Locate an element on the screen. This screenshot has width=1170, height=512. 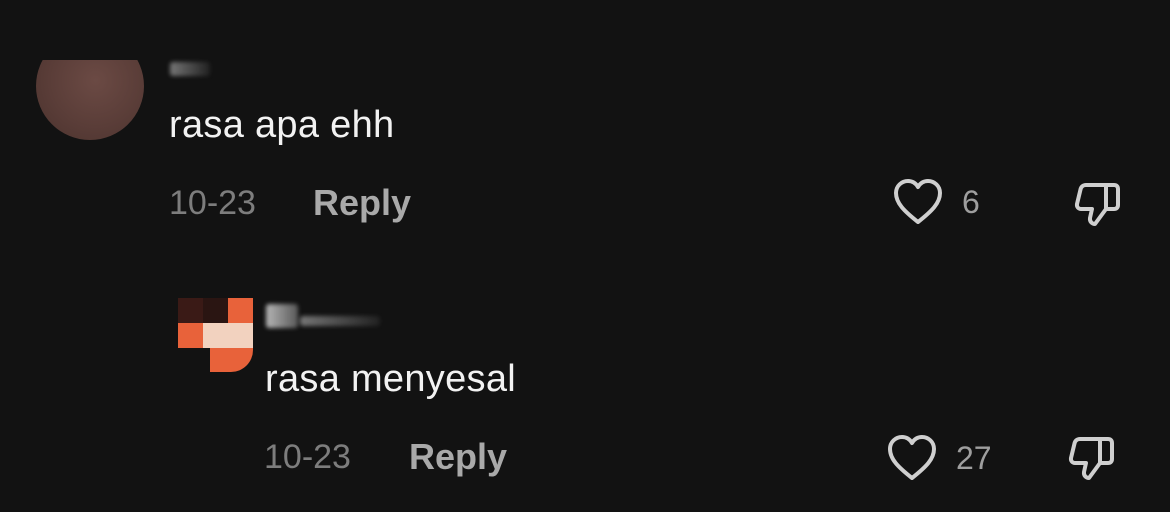
like-count: 27 is located at coordinates (974, 457).